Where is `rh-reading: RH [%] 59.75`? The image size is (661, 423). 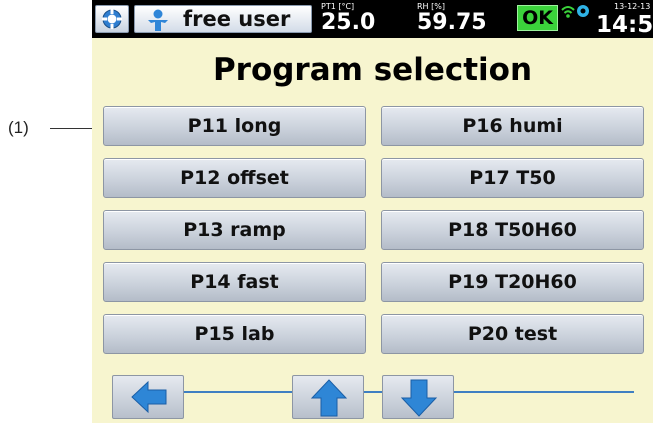 rh-reading: RH [%] 59.75 is located at coordinates (452, 18).